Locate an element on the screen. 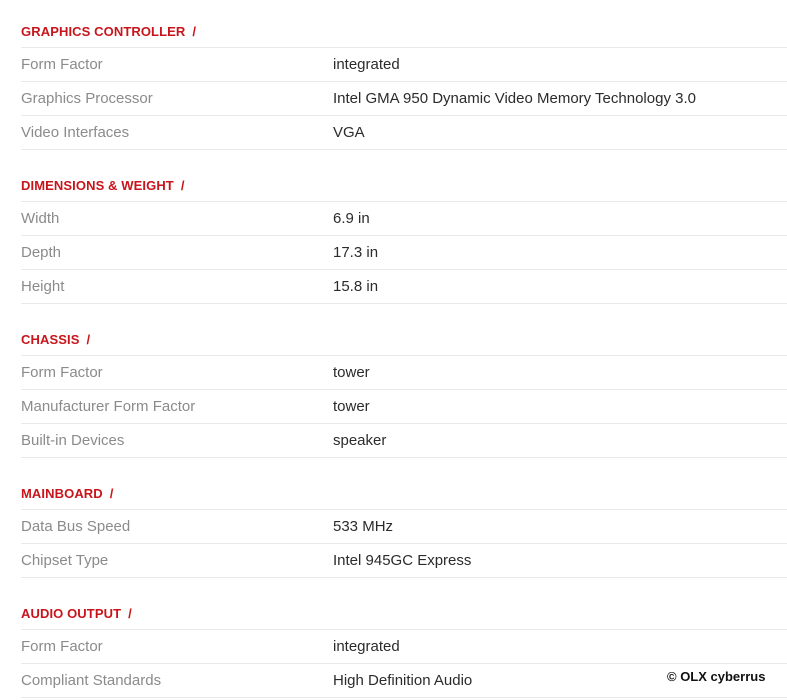  spec-label: Depth is located at coordinates (41, 252).